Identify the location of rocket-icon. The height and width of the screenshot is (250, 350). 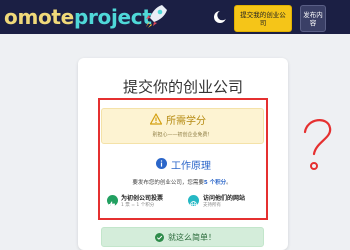
(156, 16).